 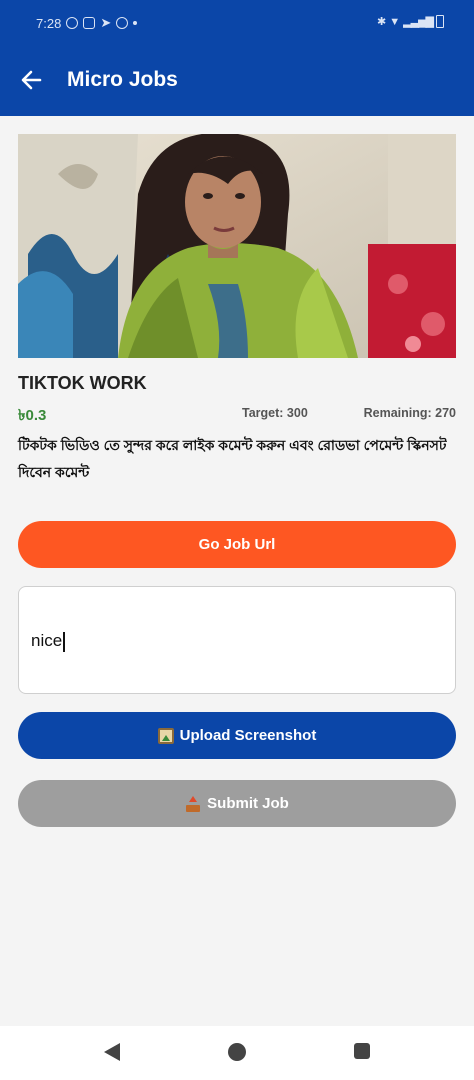 What do you see at coordinates (440, 21) in the screenshot?
I see `battery-icon` at bounding box center [440, 21].